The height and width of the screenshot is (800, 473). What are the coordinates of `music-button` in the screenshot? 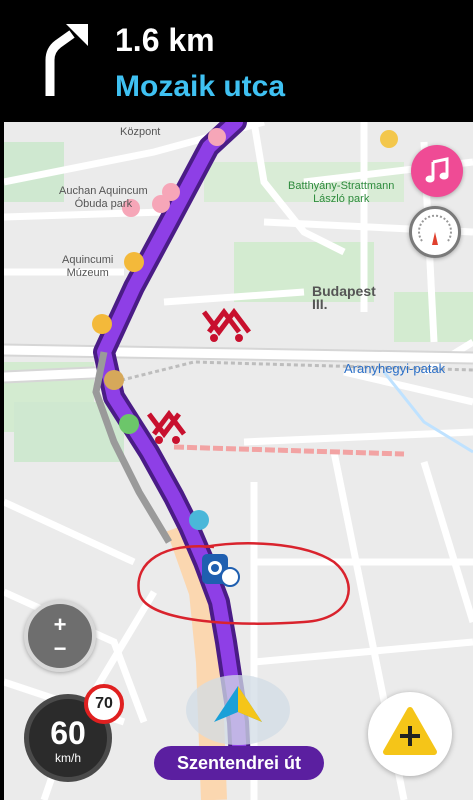 It's located at (437, 171).